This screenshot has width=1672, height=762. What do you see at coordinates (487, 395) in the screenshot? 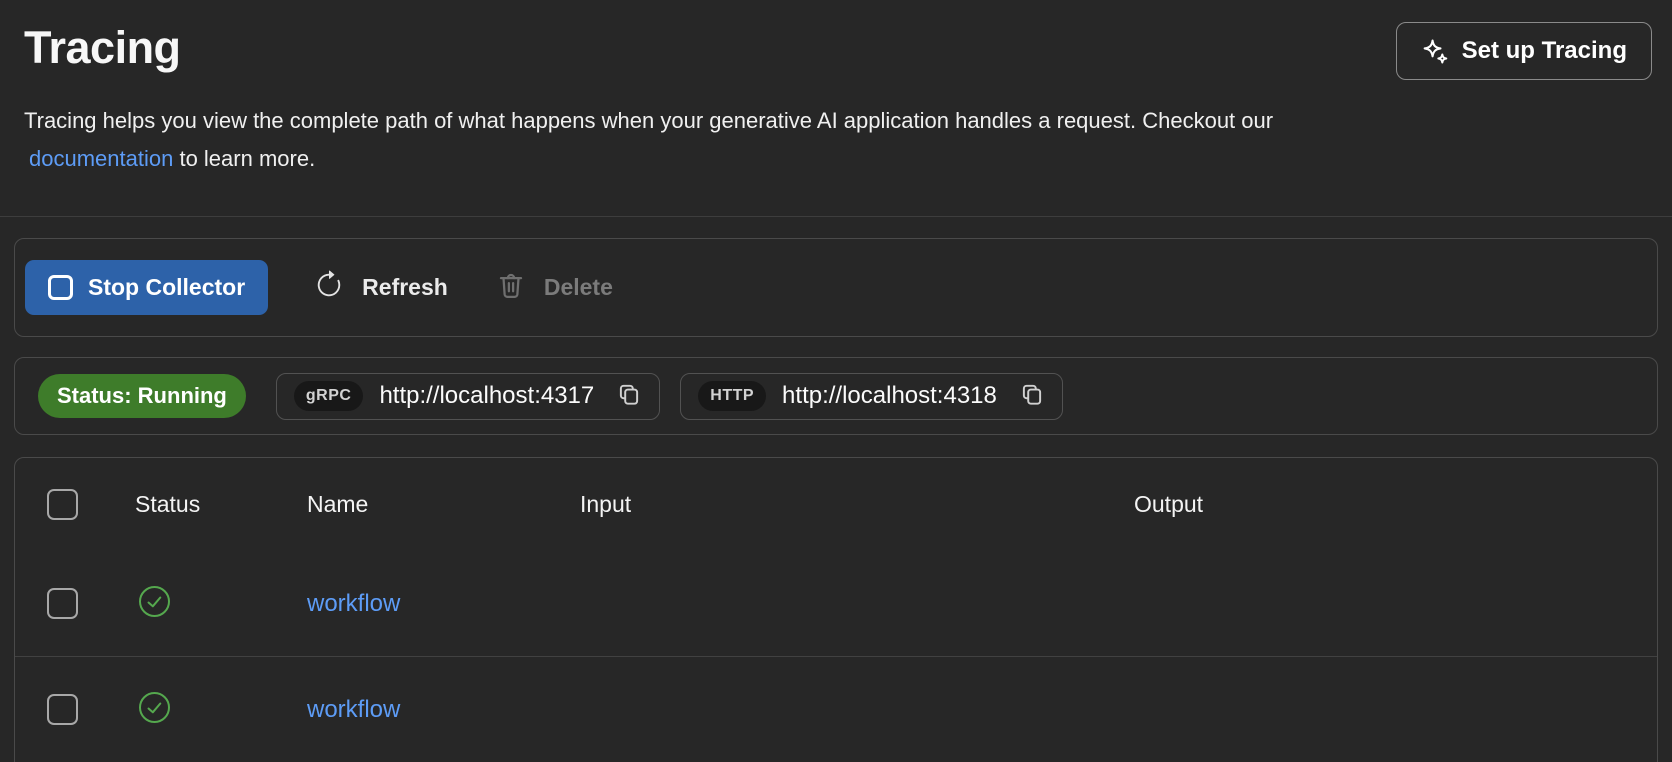
I see `grpc-endpoint-url: http://localhost:4317` at bounding box center [487, 395].